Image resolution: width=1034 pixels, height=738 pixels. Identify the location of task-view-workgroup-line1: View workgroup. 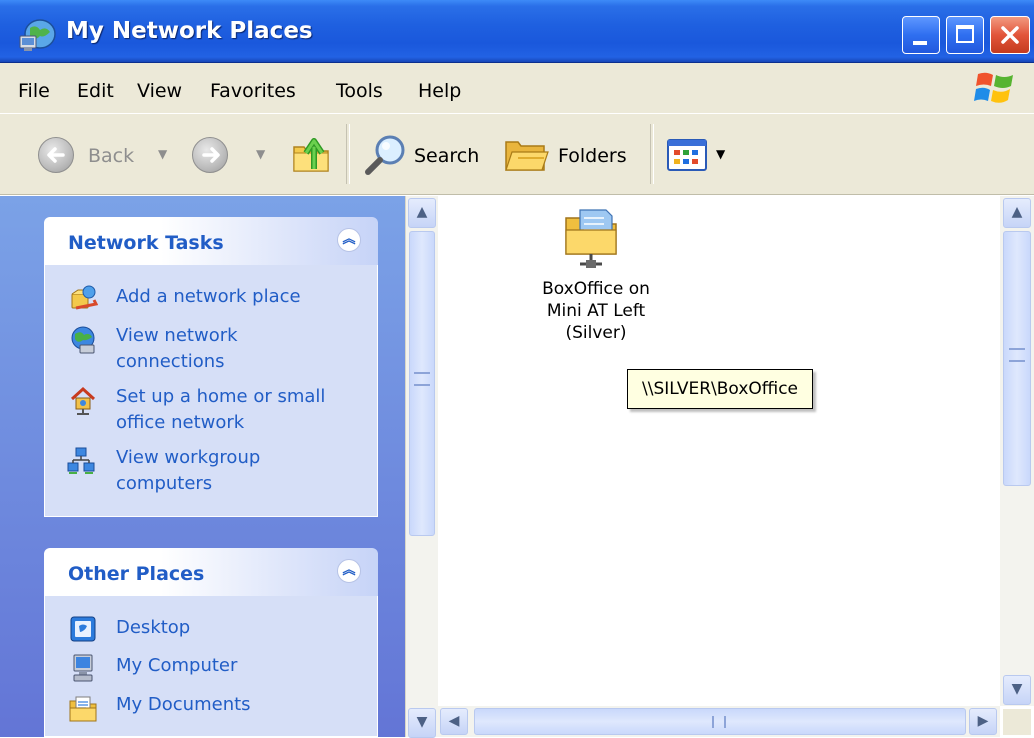
(188, 458).